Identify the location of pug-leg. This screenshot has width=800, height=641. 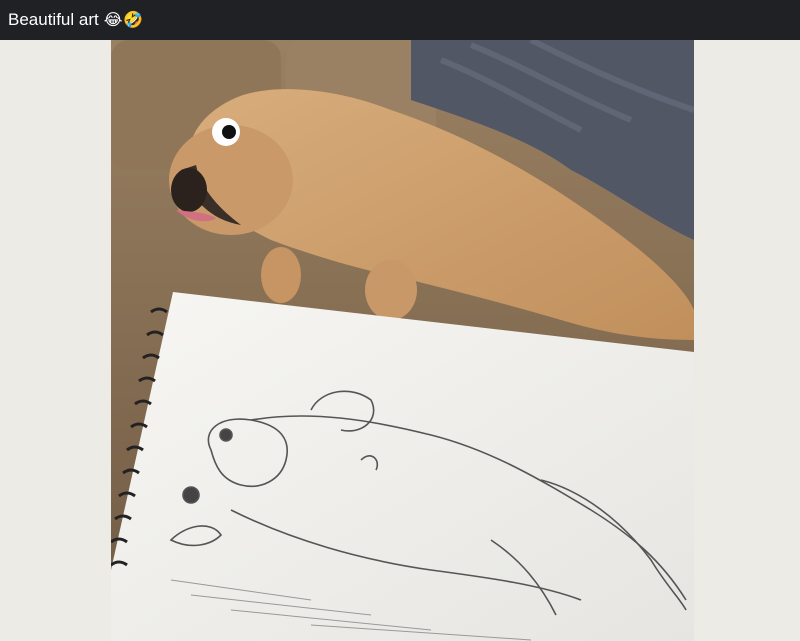
(391, 290).